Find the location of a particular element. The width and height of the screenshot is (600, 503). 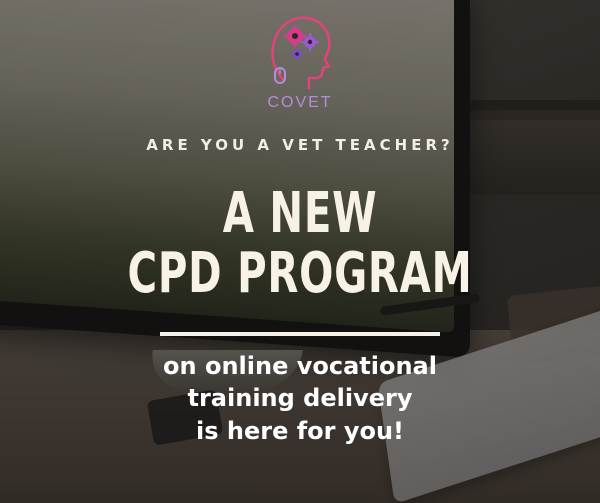

kicker-question: ARE YOU A VET TEACHER? is located at coordinates (300, 145).